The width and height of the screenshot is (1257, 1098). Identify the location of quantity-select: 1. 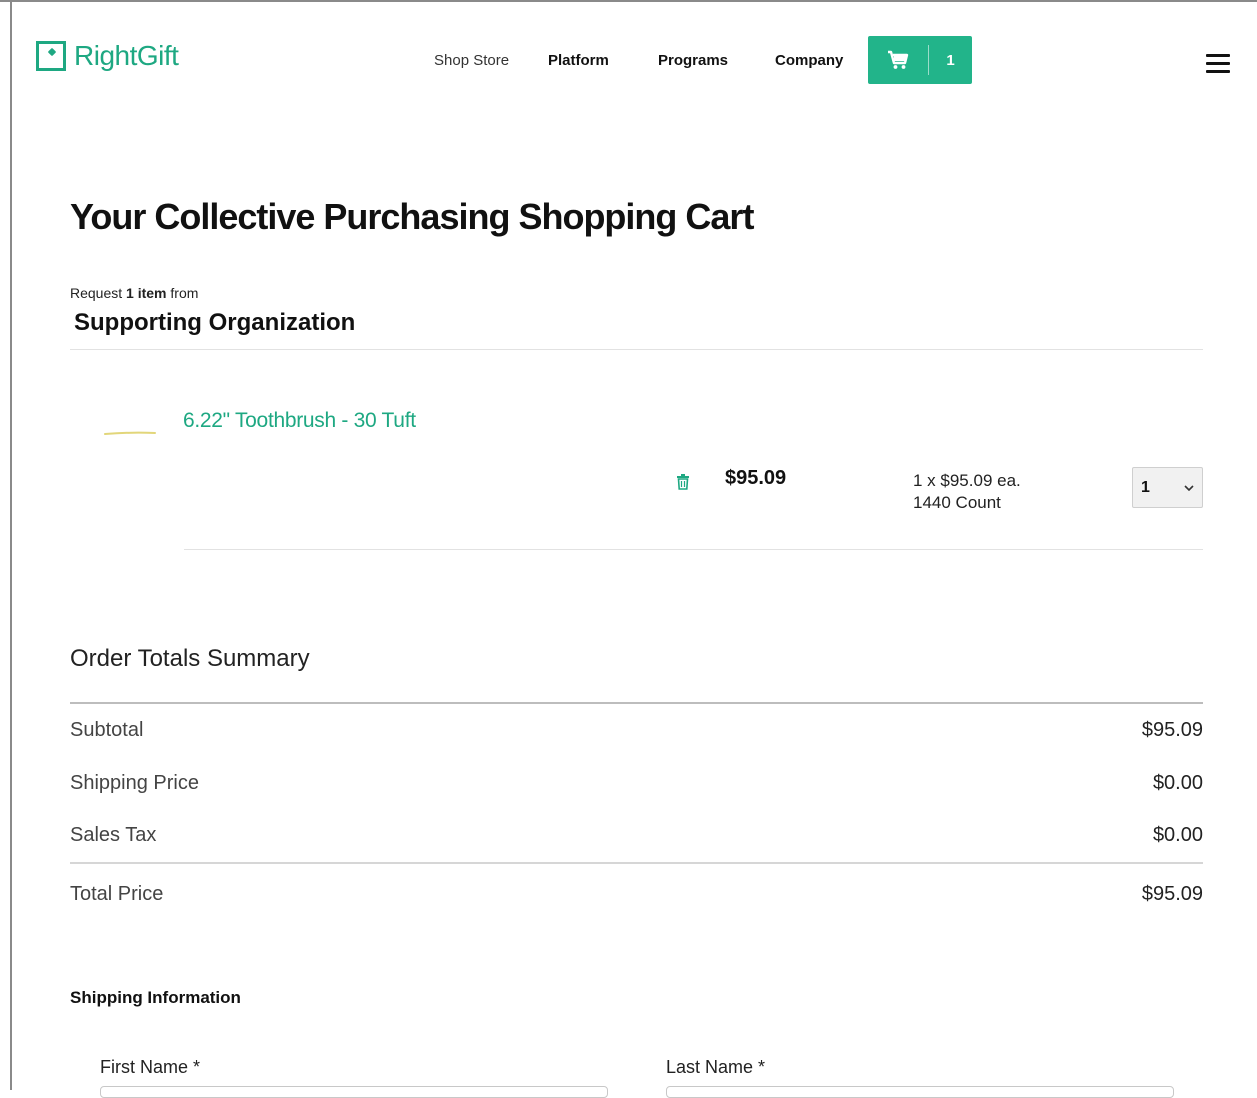
(1167, 487).